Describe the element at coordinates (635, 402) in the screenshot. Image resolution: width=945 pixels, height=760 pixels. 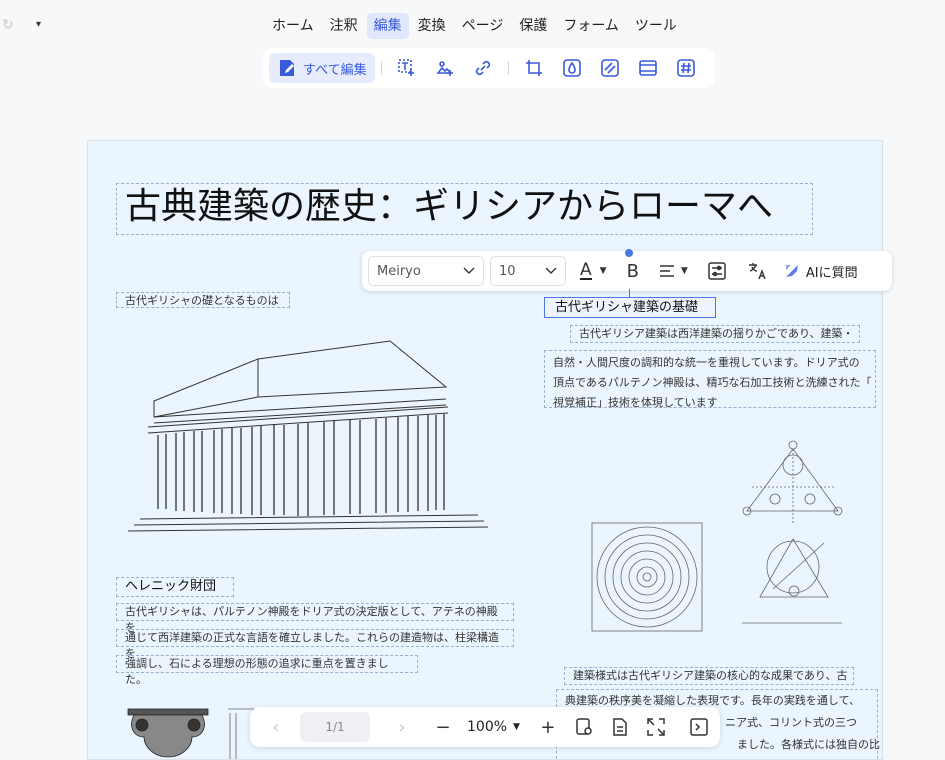
I see `para-right-line-4: 視覚補正」技術を体現しています` at that location.